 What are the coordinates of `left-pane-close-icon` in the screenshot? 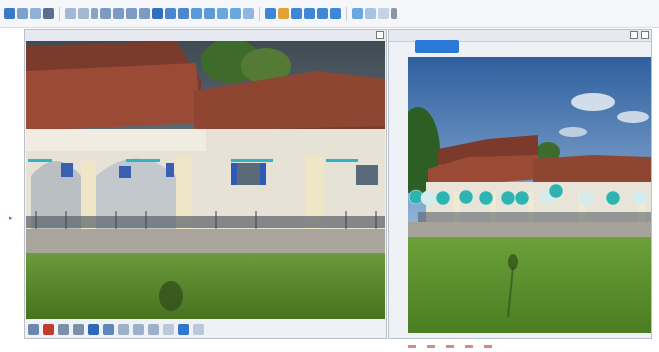 It's located at (380, 35).